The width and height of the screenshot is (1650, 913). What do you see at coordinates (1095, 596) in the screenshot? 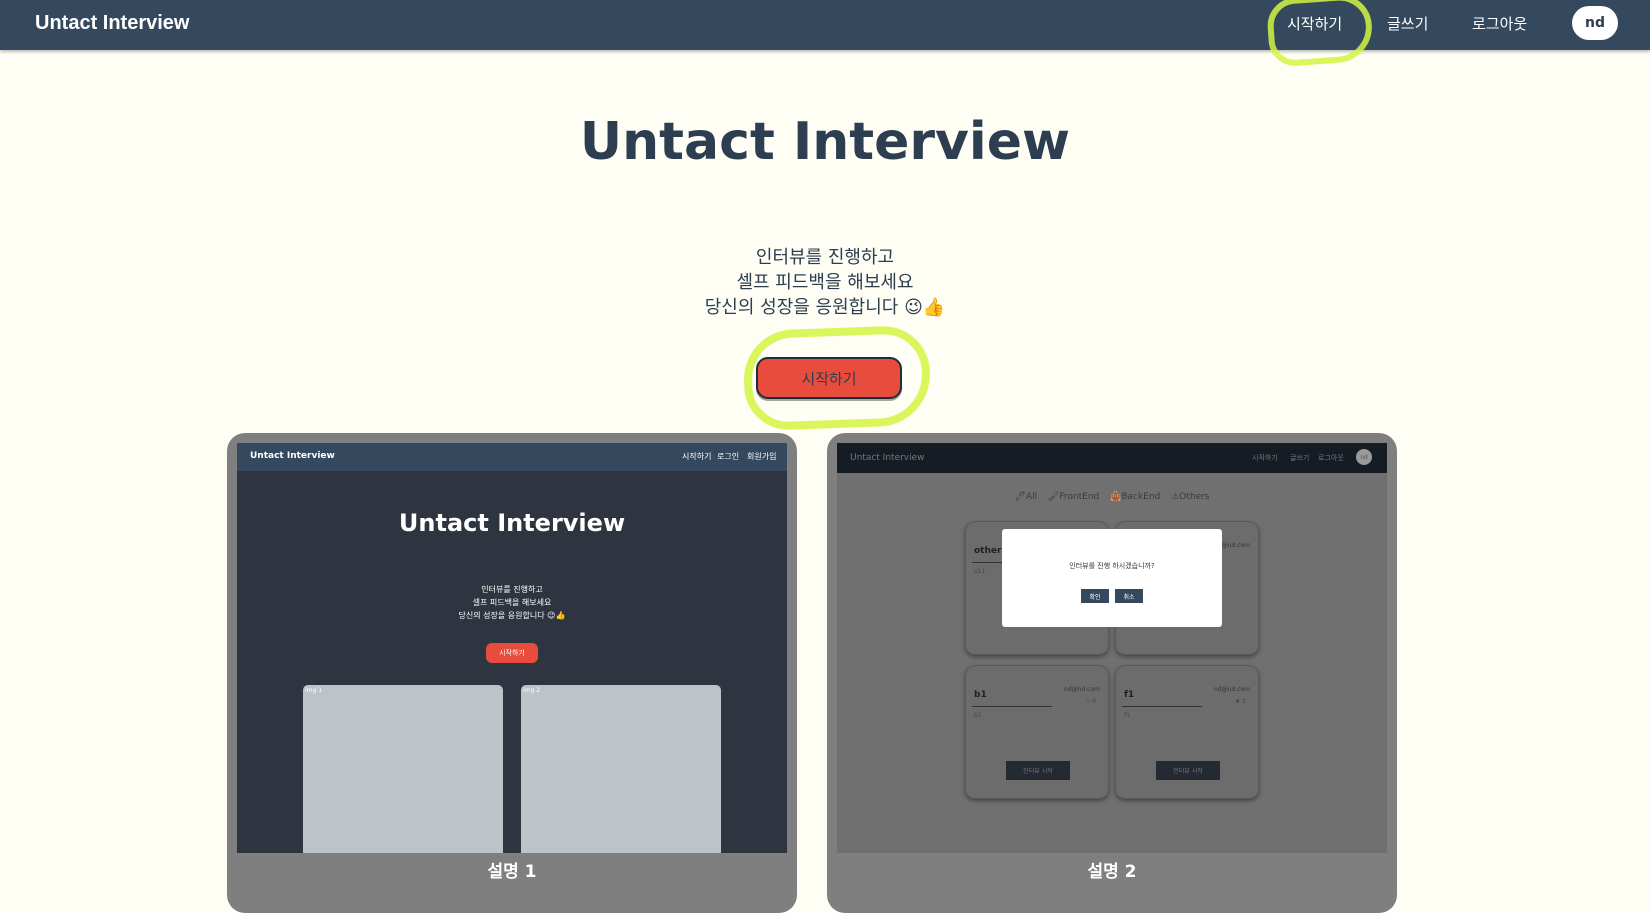
I see `preview-modal-ok: 확인` at bounding box center [1095, 596].